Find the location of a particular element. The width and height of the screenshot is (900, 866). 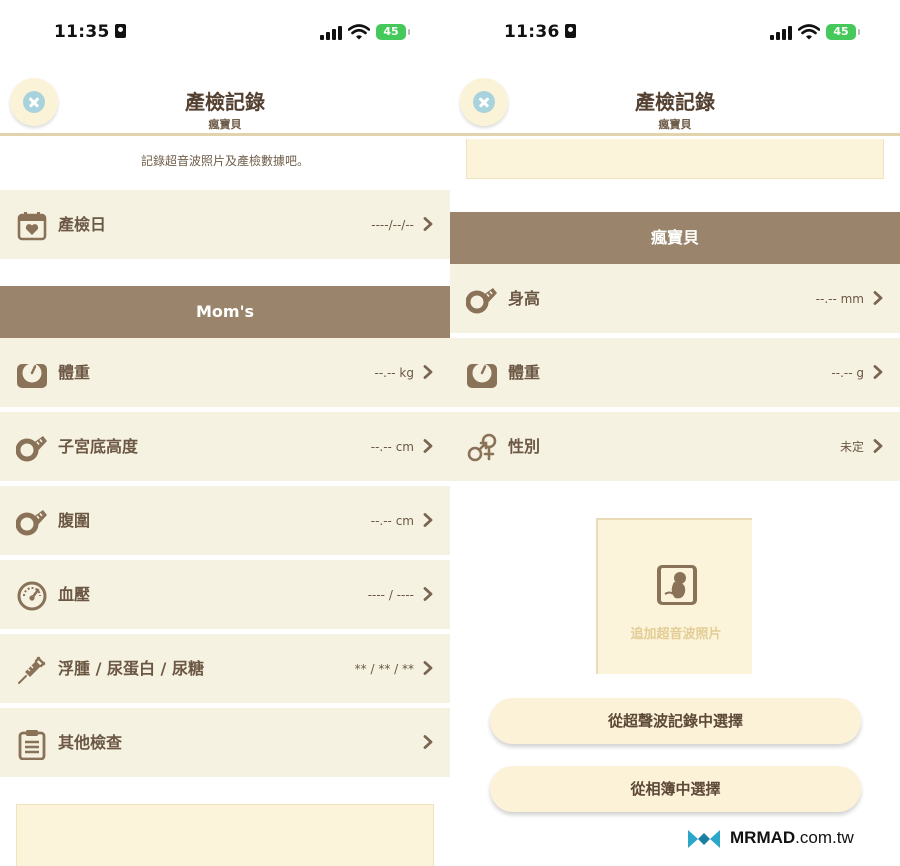

status-bar: 11:35 45 is located at coordinates (225, 33).